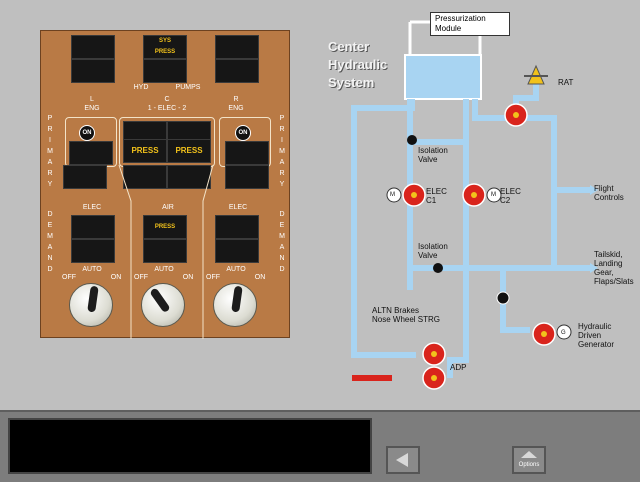 Image resolution: width=640 pixels, height=482 pixels. I want to click on right-demand-button, so click(237, 227).